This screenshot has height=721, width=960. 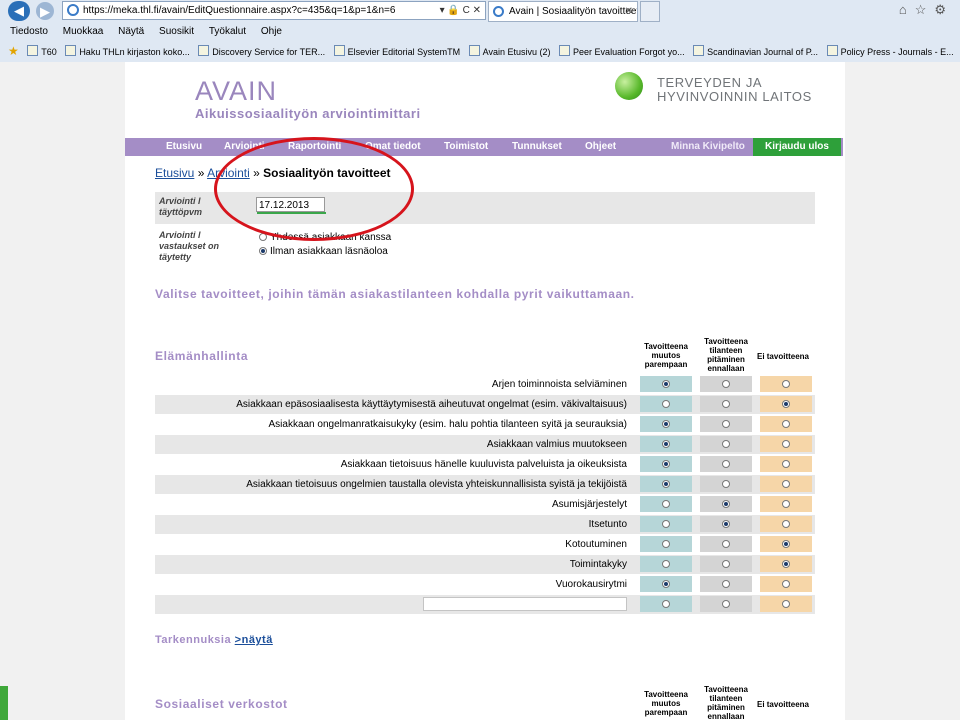 What do you see at coordinates (629, 11) in the screenshot?
I see `tab-close-icon: ✕` at bounding box center [629, 11].